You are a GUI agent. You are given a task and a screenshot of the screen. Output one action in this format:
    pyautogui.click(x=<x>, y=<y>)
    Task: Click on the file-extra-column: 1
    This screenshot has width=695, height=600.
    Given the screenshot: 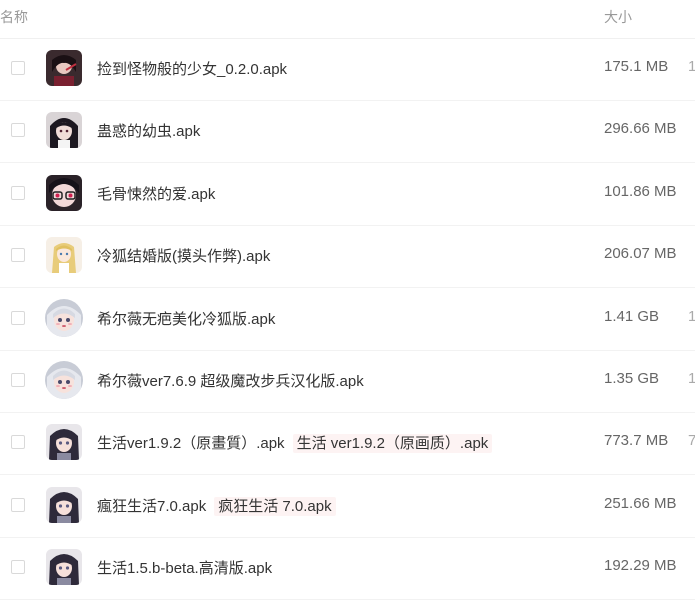 What is the action you would take?
    pyautogui.click(x=691, y=66)
    